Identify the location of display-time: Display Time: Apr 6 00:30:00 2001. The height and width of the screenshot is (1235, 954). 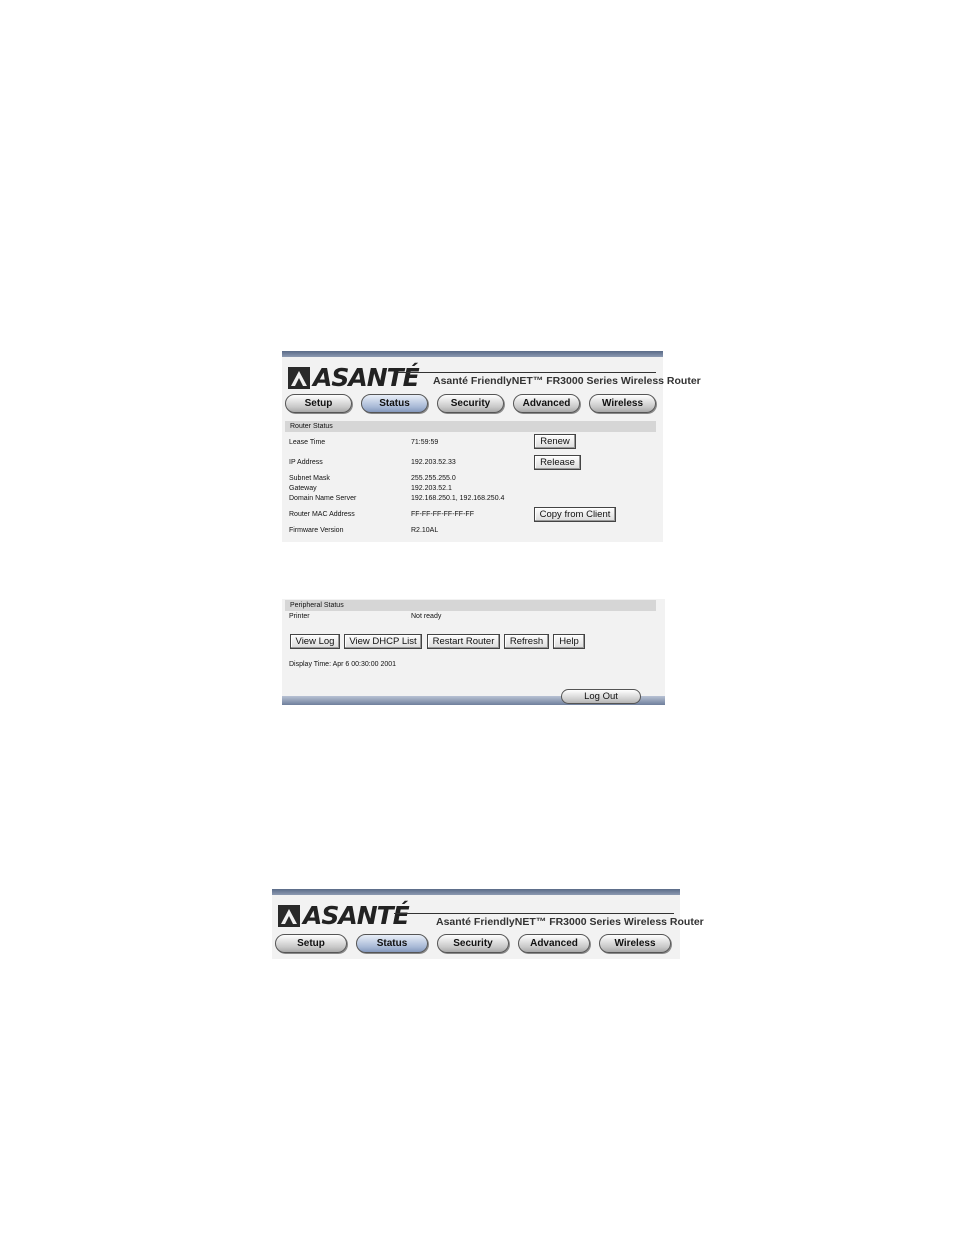
(343, 664).